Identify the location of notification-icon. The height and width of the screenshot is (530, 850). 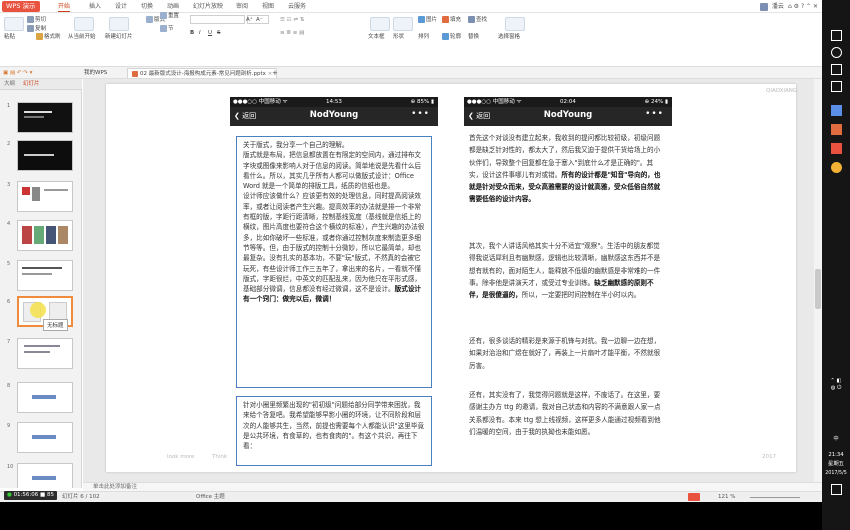
(836, 489).